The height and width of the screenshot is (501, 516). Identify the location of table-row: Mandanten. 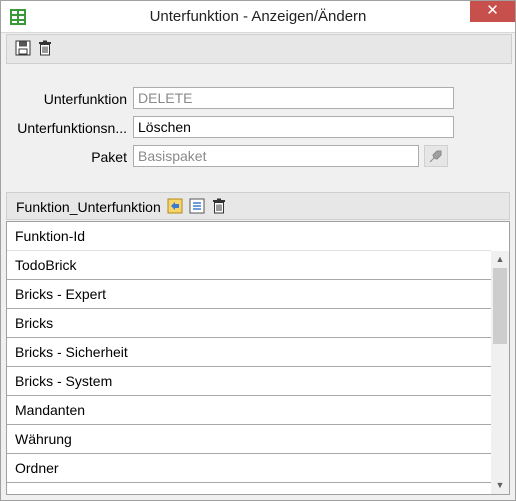
(249, 410).